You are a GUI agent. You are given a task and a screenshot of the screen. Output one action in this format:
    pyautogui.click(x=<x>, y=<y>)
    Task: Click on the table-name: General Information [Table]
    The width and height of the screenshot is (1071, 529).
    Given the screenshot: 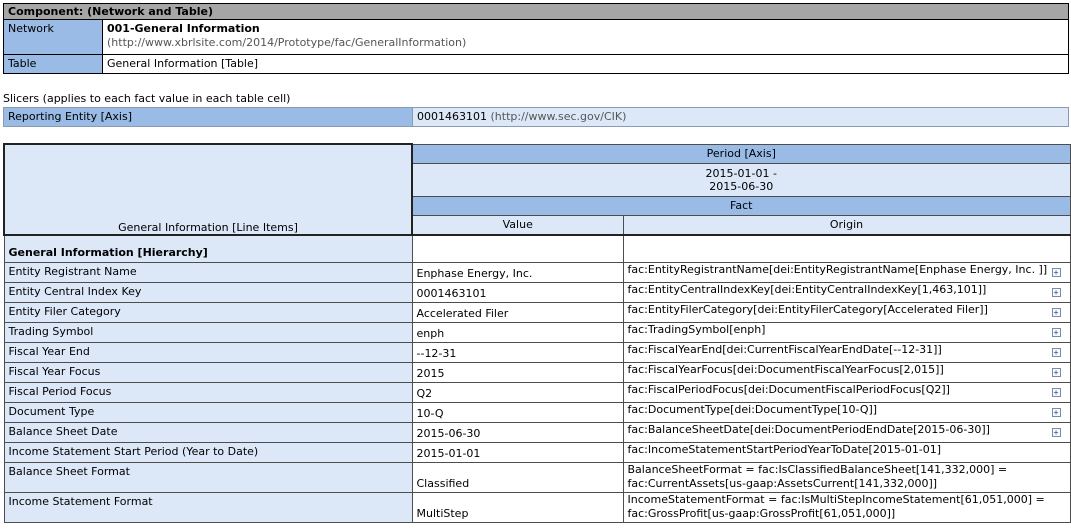 What is the action you would take?
    pyautogui.click(x=585, y=64)
    